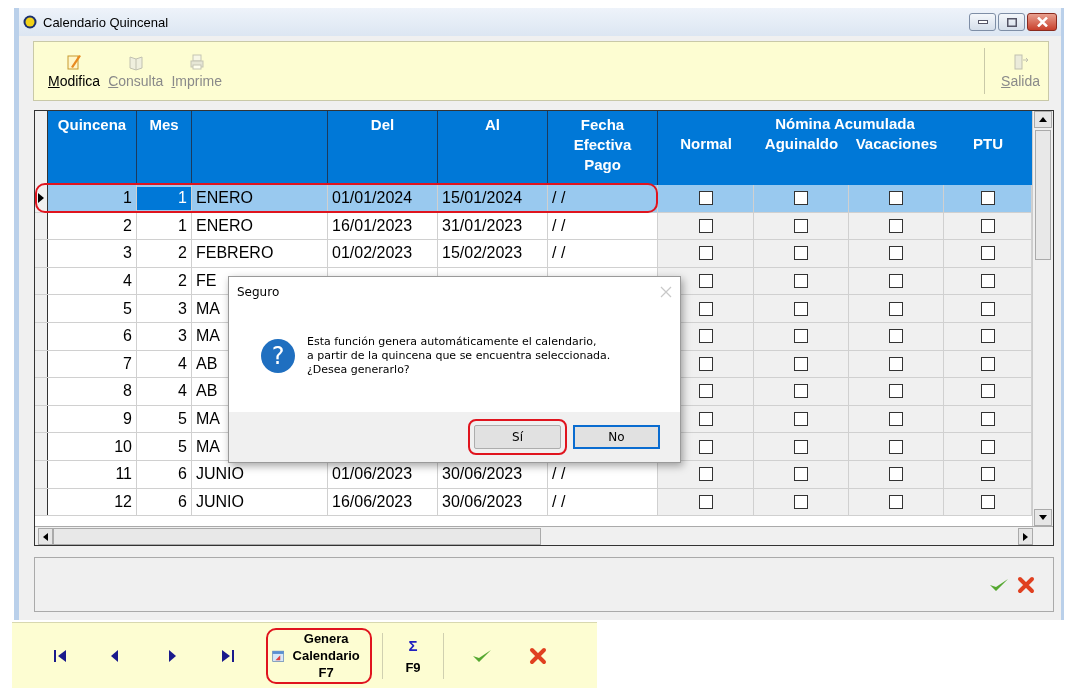 Image resolution: width=1070 pixels, height=688 pixels. Describe the element at coordinates (207, 363) in the screenshot. I see `table-cell: AB` at that location.